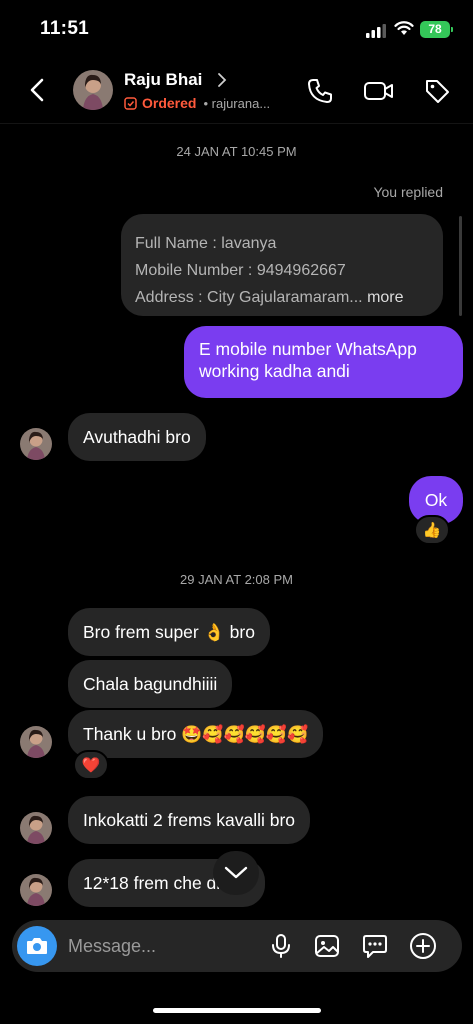 This screenshot has height=1024, width=473. I want to click on chat-bubble-icon, so click(375, 946).